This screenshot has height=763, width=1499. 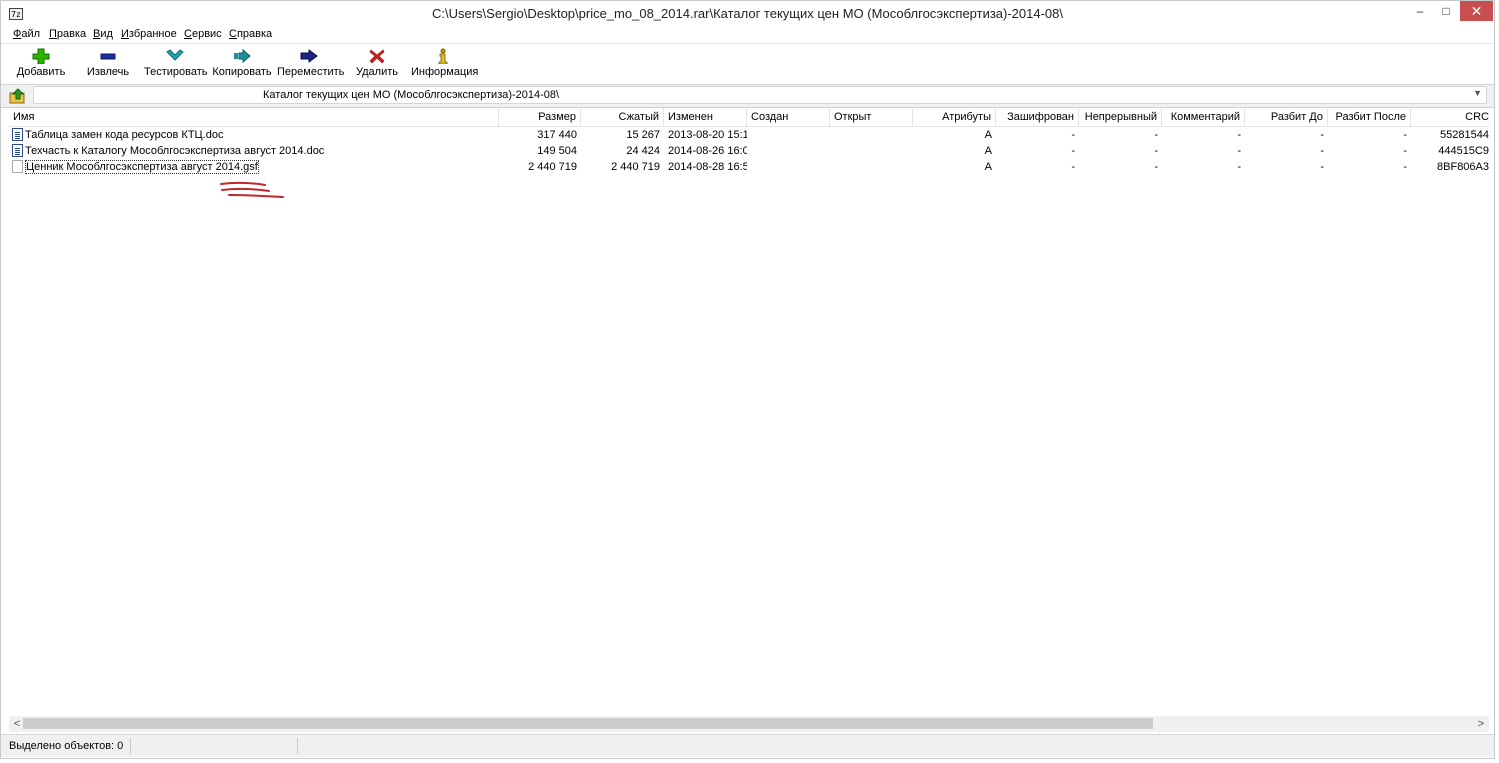 I want to click on annotation-underline, so click(x=252, y=189).